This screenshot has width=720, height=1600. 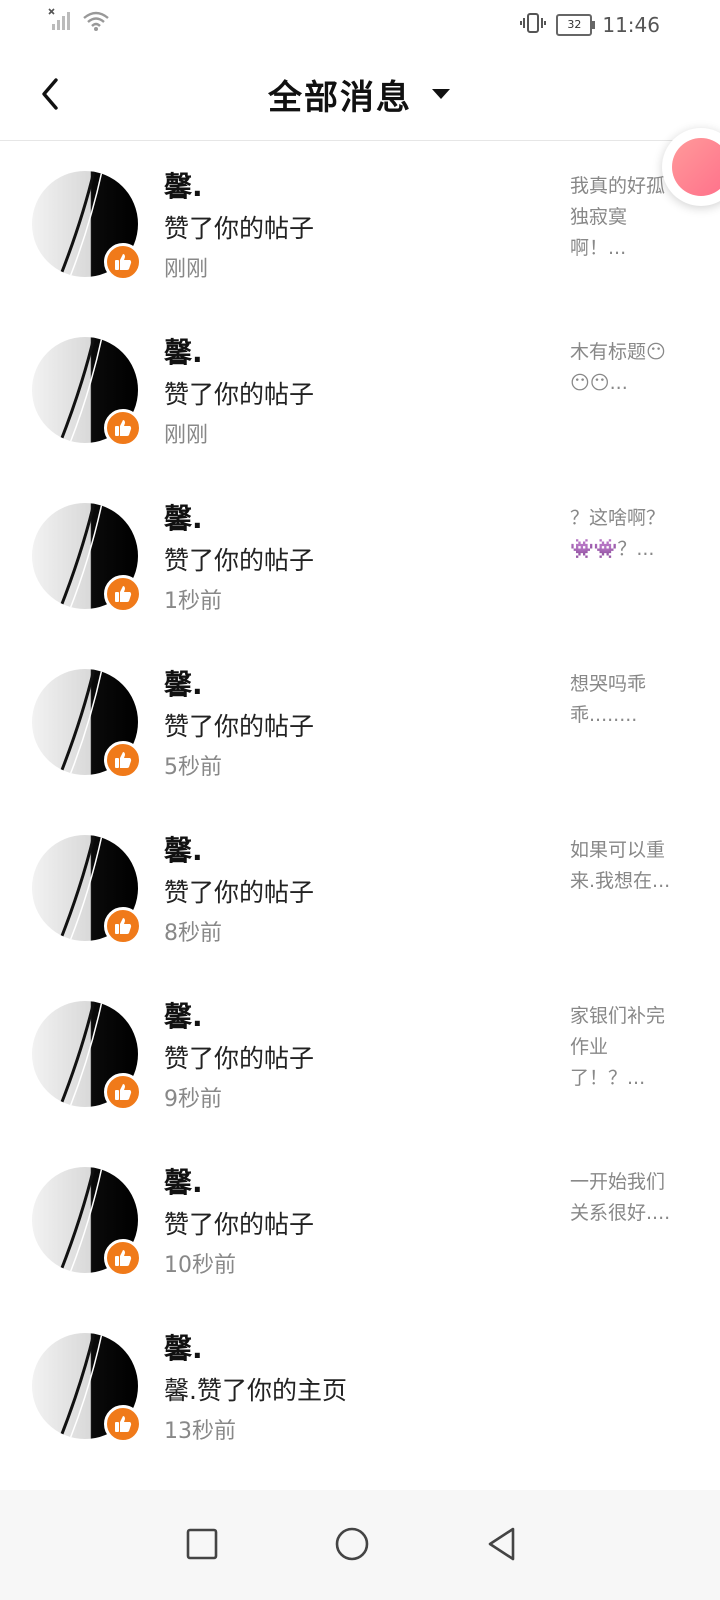 I want to click on header: 全部消息, so click(x=360, y=94).